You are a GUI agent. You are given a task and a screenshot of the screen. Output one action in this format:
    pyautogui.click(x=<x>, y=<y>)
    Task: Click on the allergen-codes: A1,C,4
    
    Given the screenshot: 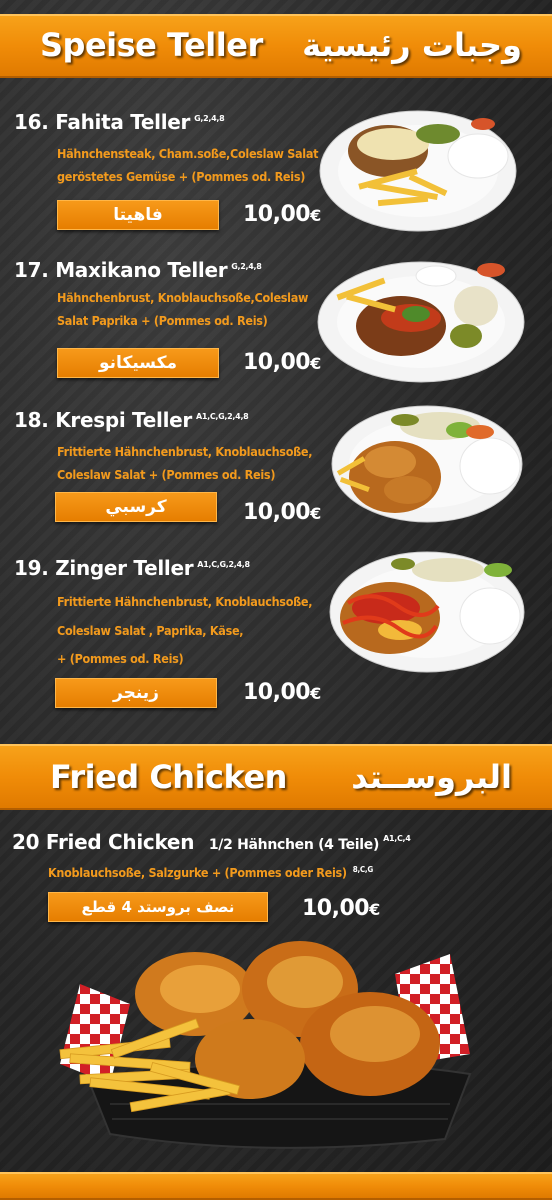 What is the action you would take?
    pyautogui.click(x=397, y=839)
    